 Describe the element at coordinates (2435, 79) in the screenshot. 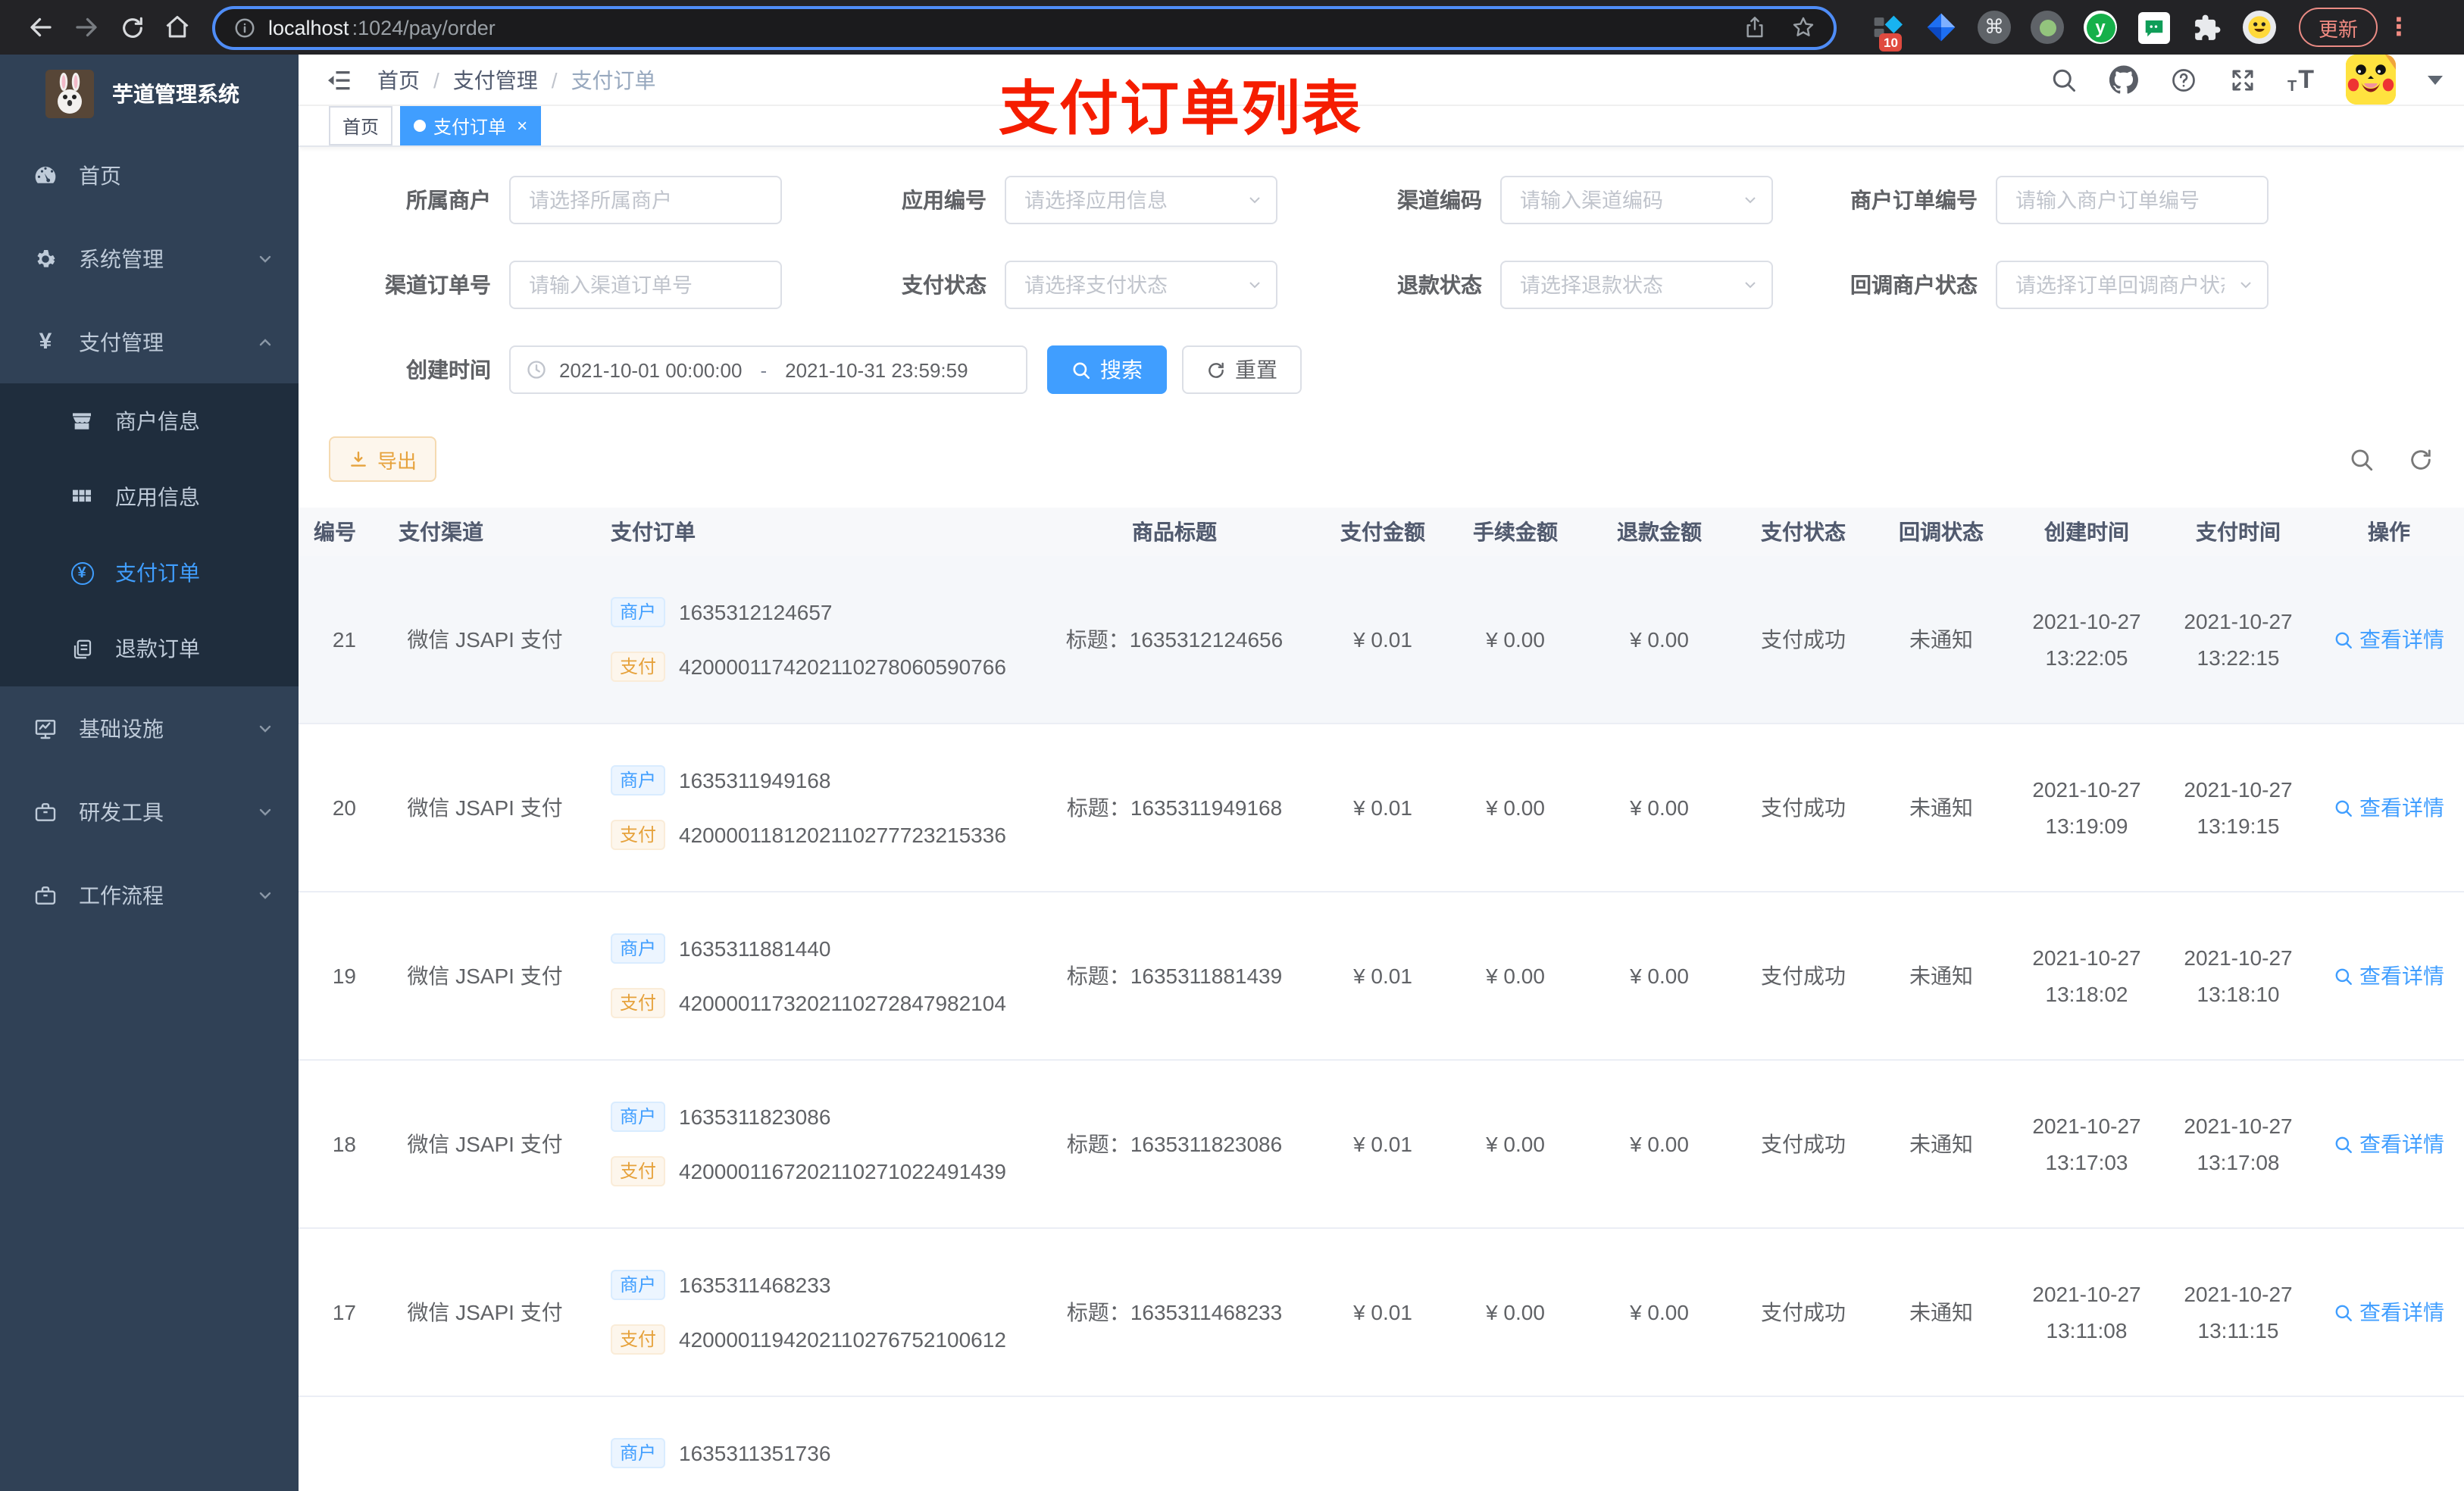

I see `caret-down-icon` at that location.